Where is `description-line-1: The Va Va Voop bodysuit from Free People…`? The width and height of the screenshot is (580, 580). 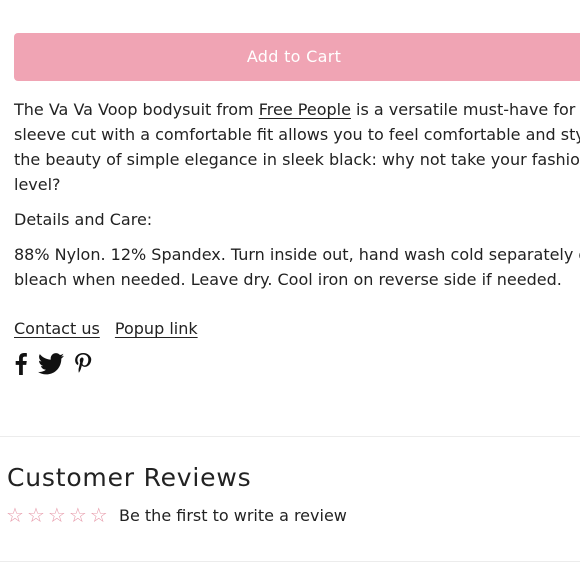
description-line-1: The Va Va Voop bodysuit from Free People… is located at coordinates (297, 109).